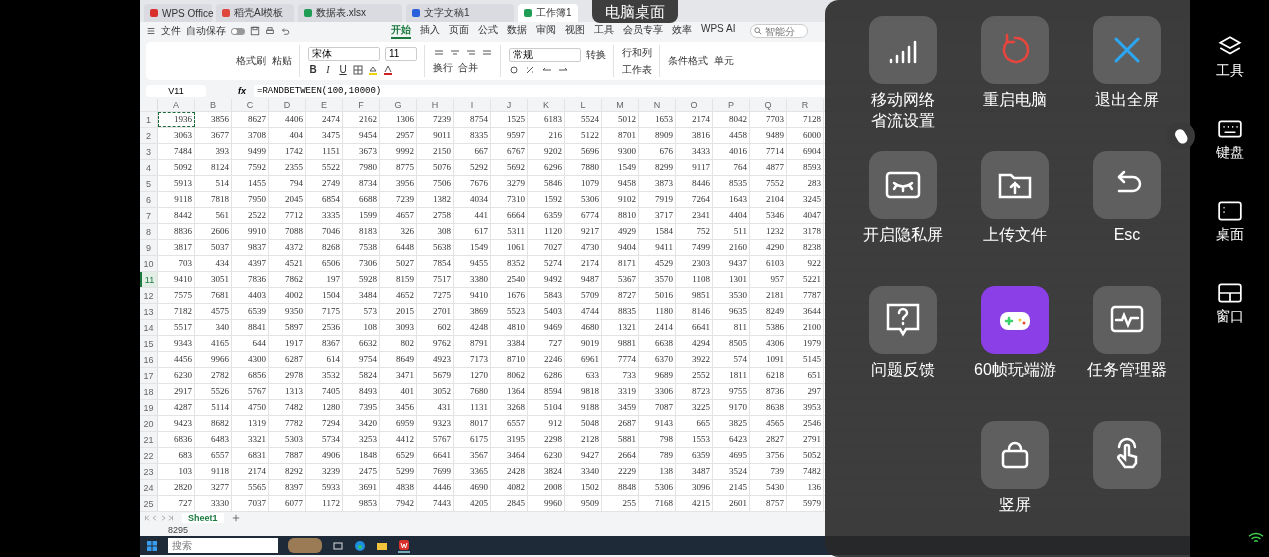 This screenshot has height=557, width=1269. Describe the element at coordinates (149, 311) in the screenshot. I see `row-number: 13` at that location.